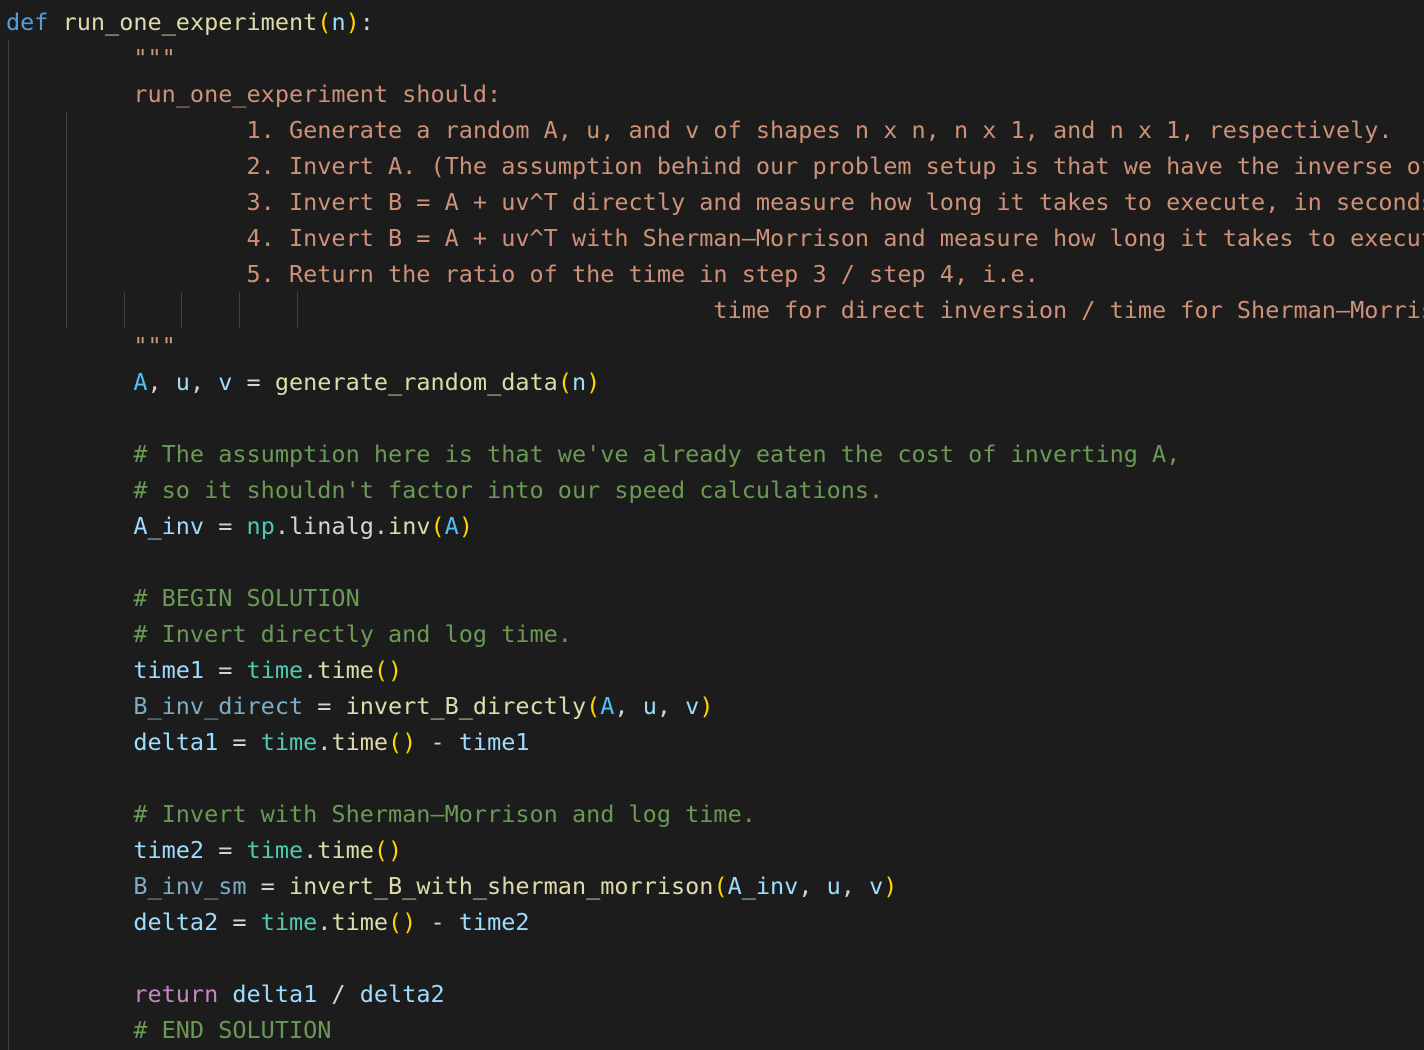  What do you see at coordinates (246, 598) in the screenshot?
I see `comment-begin-solution: # BEGIN SOLUTION` at bounding box center [246, 598].